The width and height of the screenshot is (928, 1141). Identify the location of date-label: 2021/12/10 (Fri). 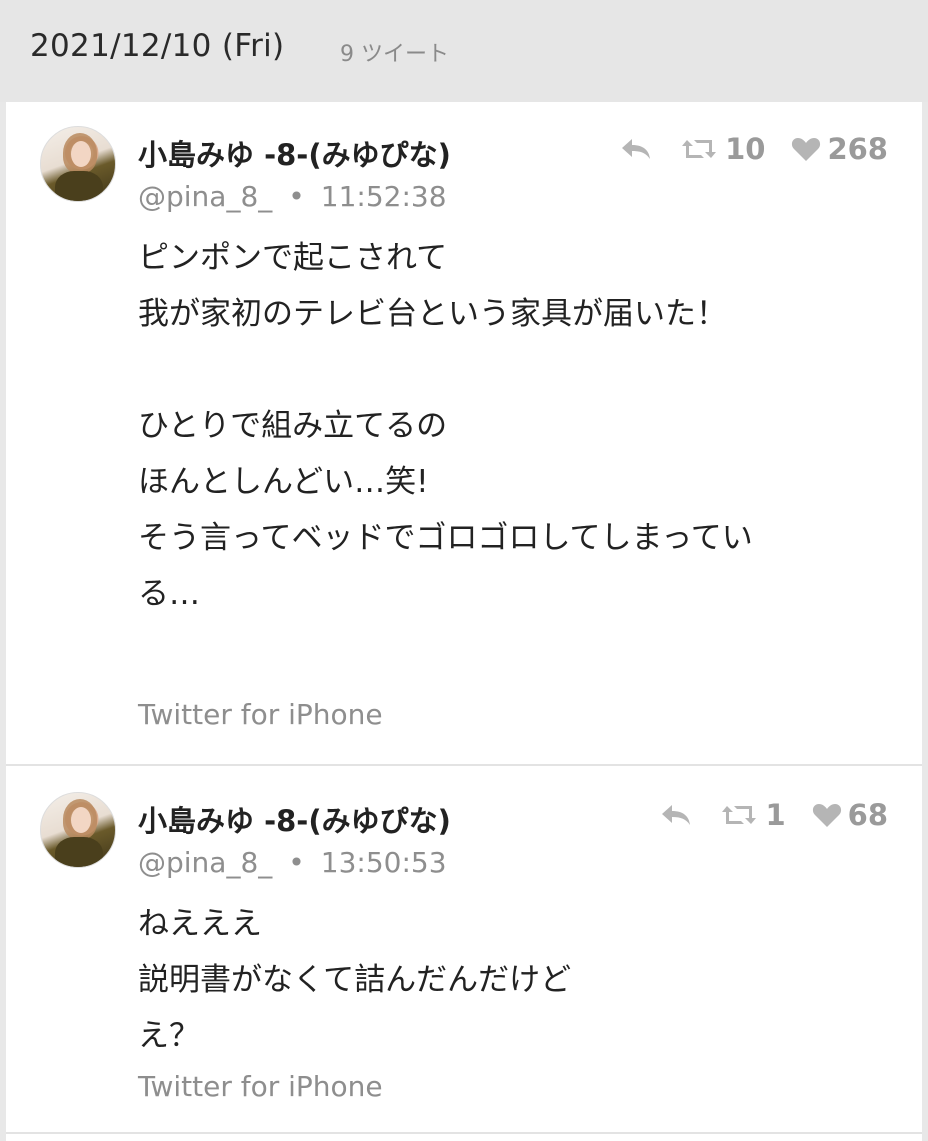
(157, 46).